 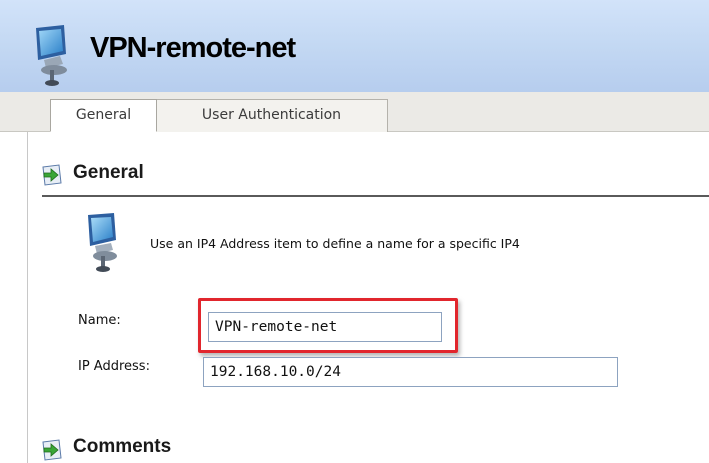 What do you see at coordinates (271, 115) in the screenshot?
I see `tab-user-authentication: User Authentication` at bounding box center [271, 115].